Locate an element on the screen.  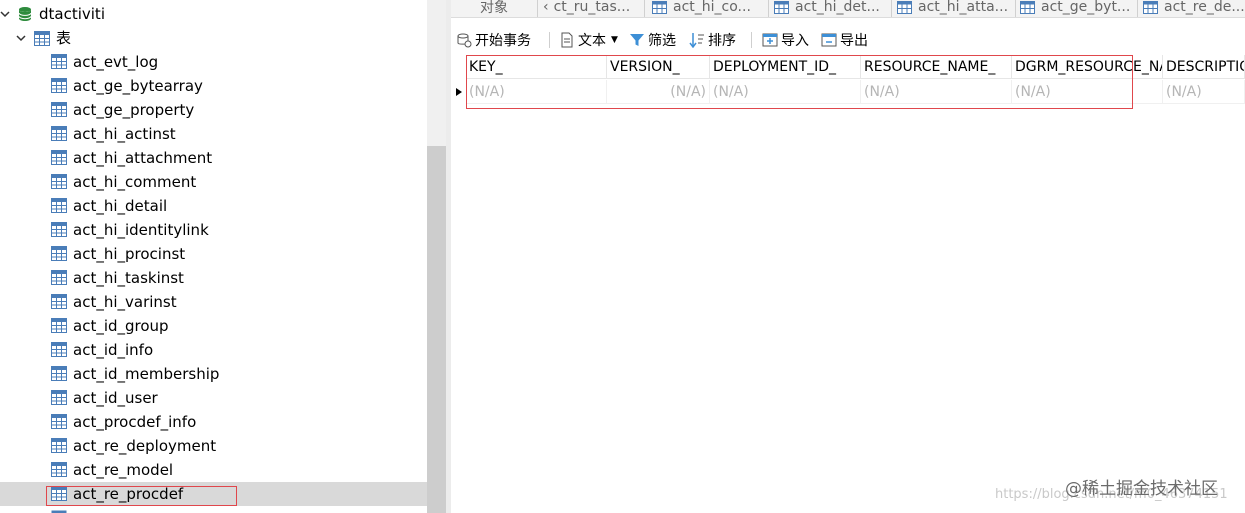
tree-item-table: act_hi_taskinst is located at coordinates (213, 278).